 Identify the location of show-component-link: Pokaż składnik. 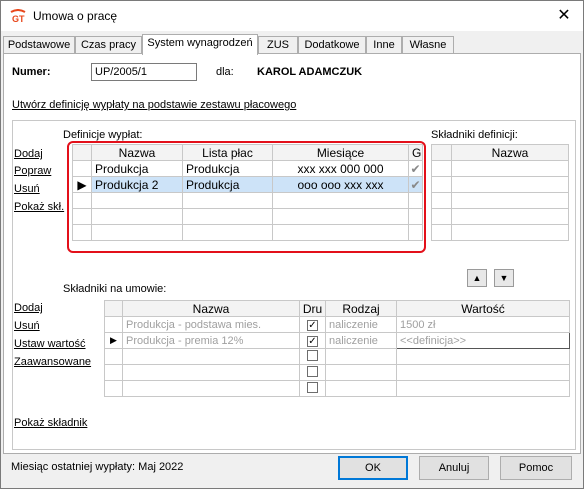
(50, 423).